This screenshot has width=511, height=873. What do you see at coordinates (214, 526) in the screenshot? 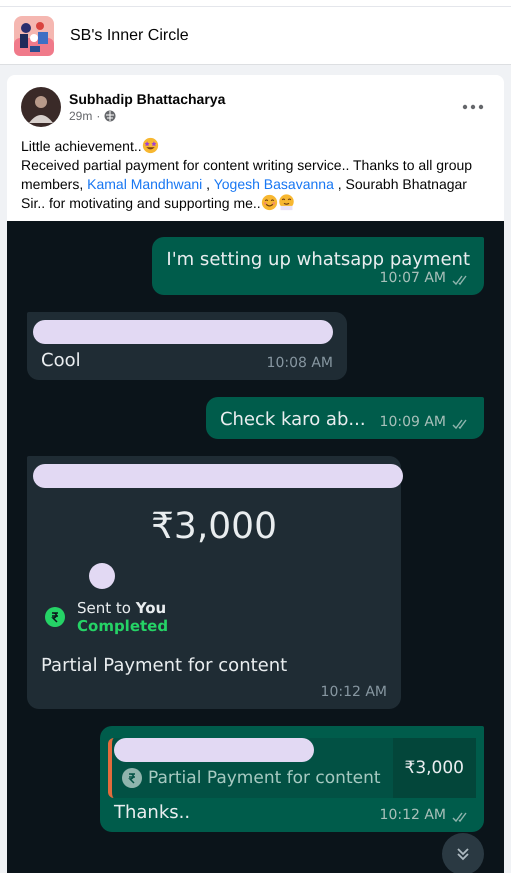
I see `payment-amount: ₹3,000` at bounding box center [214, 526].